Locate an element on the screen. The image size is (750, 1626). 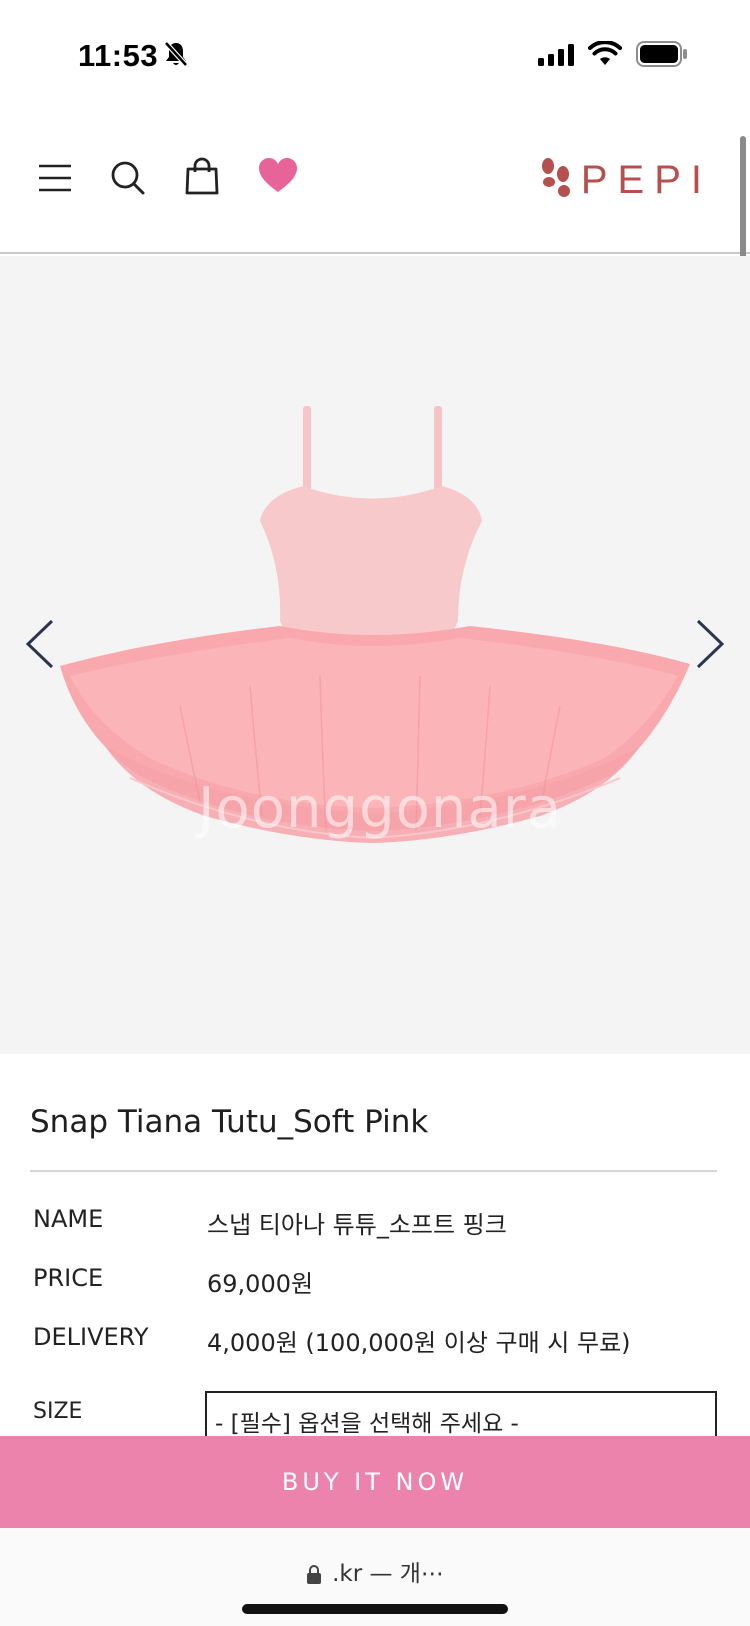
site-header: PEPI is located at coordinates (375, 177).